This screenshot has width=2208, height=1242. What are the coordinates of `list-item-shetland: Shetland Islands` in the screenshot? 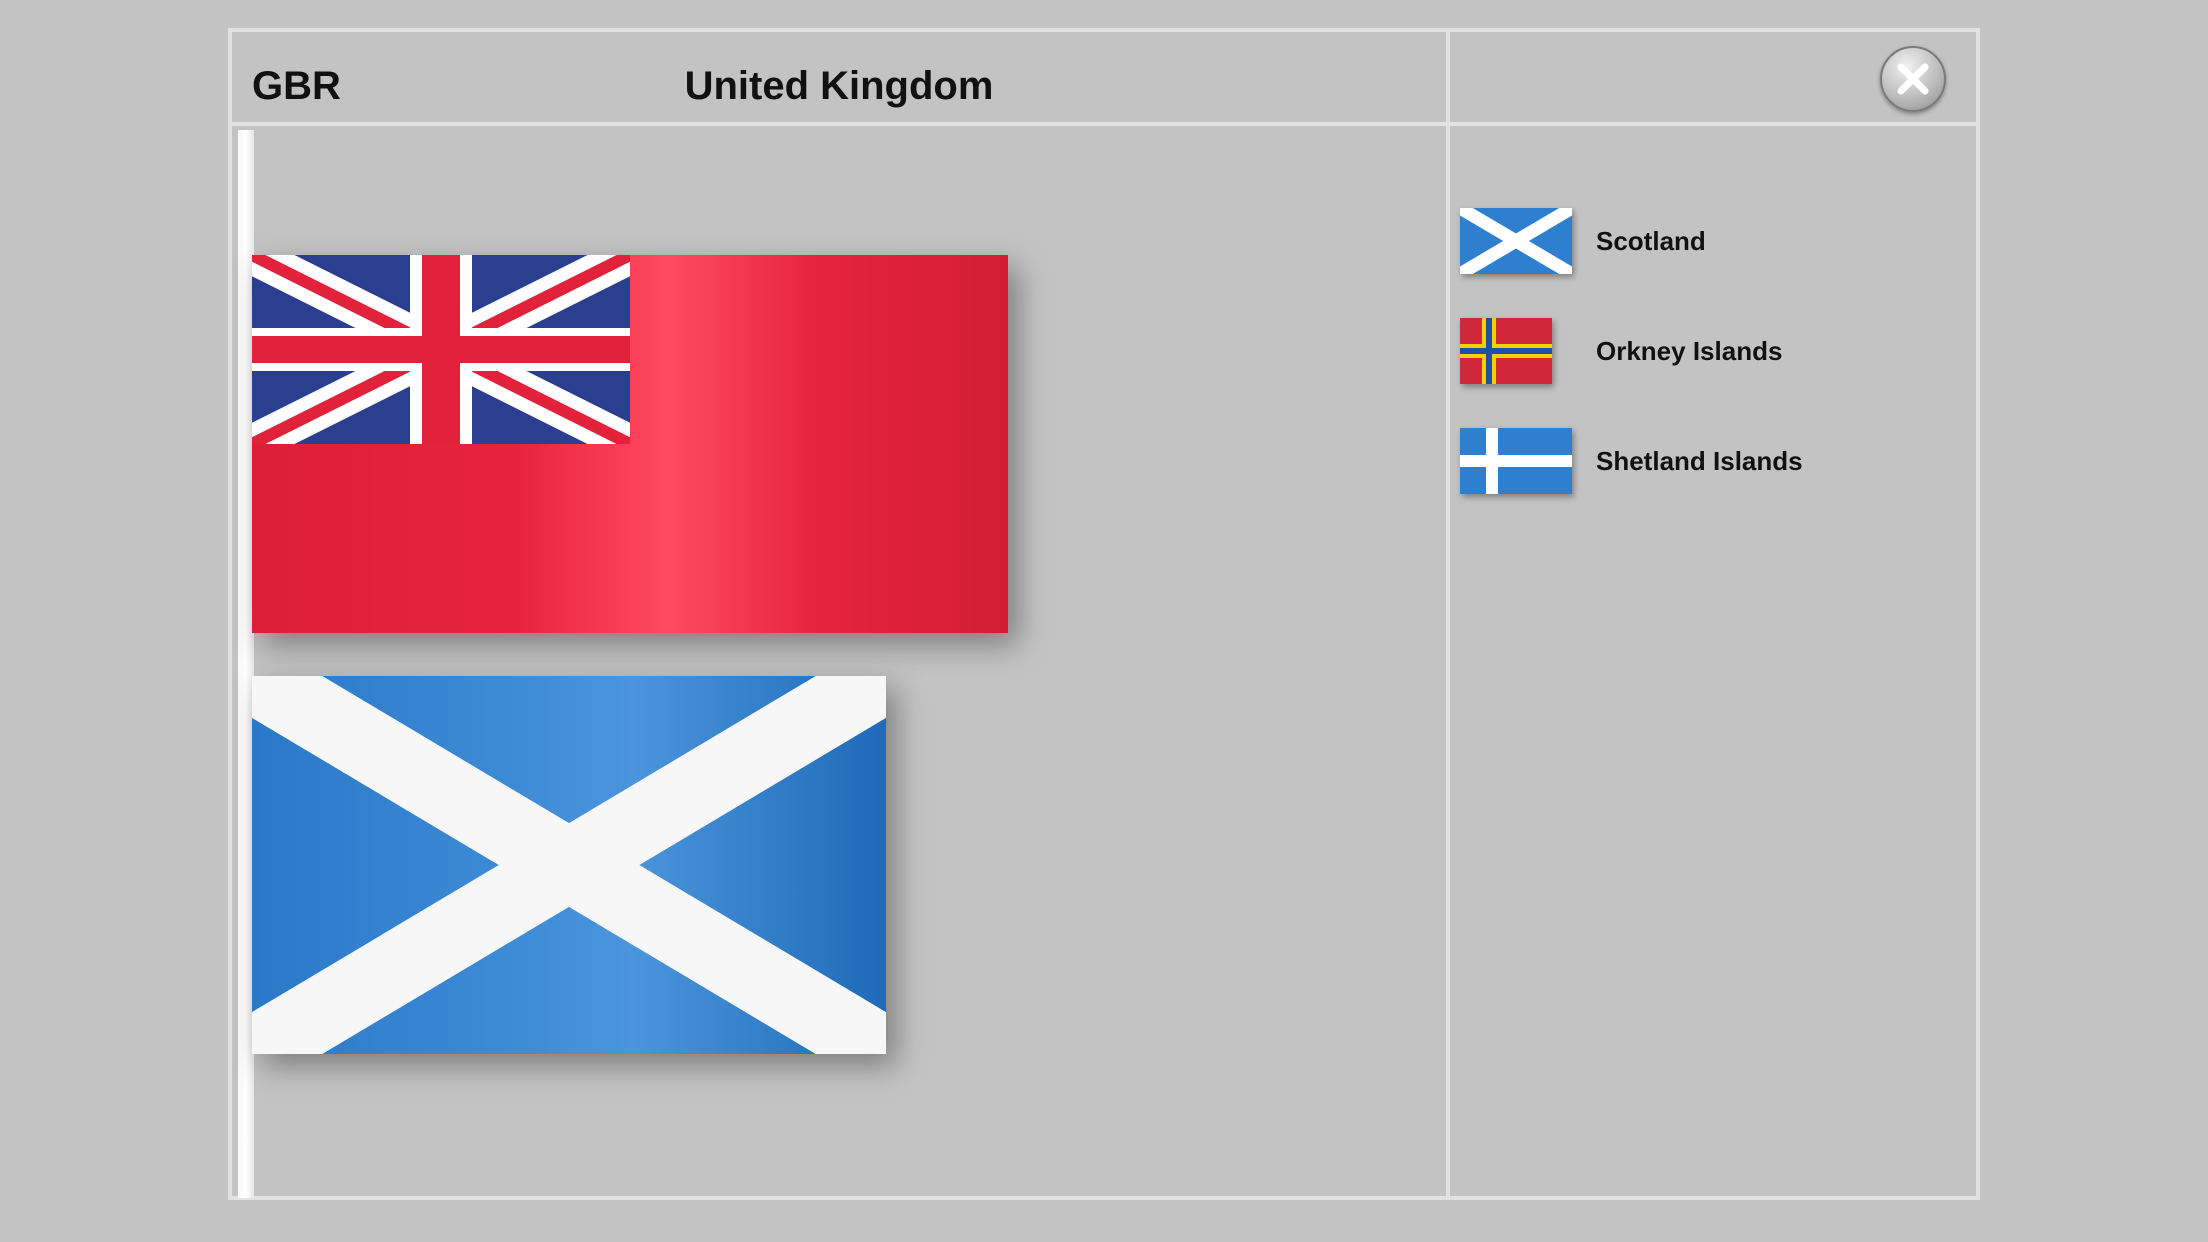 It's located at (1710, 468).